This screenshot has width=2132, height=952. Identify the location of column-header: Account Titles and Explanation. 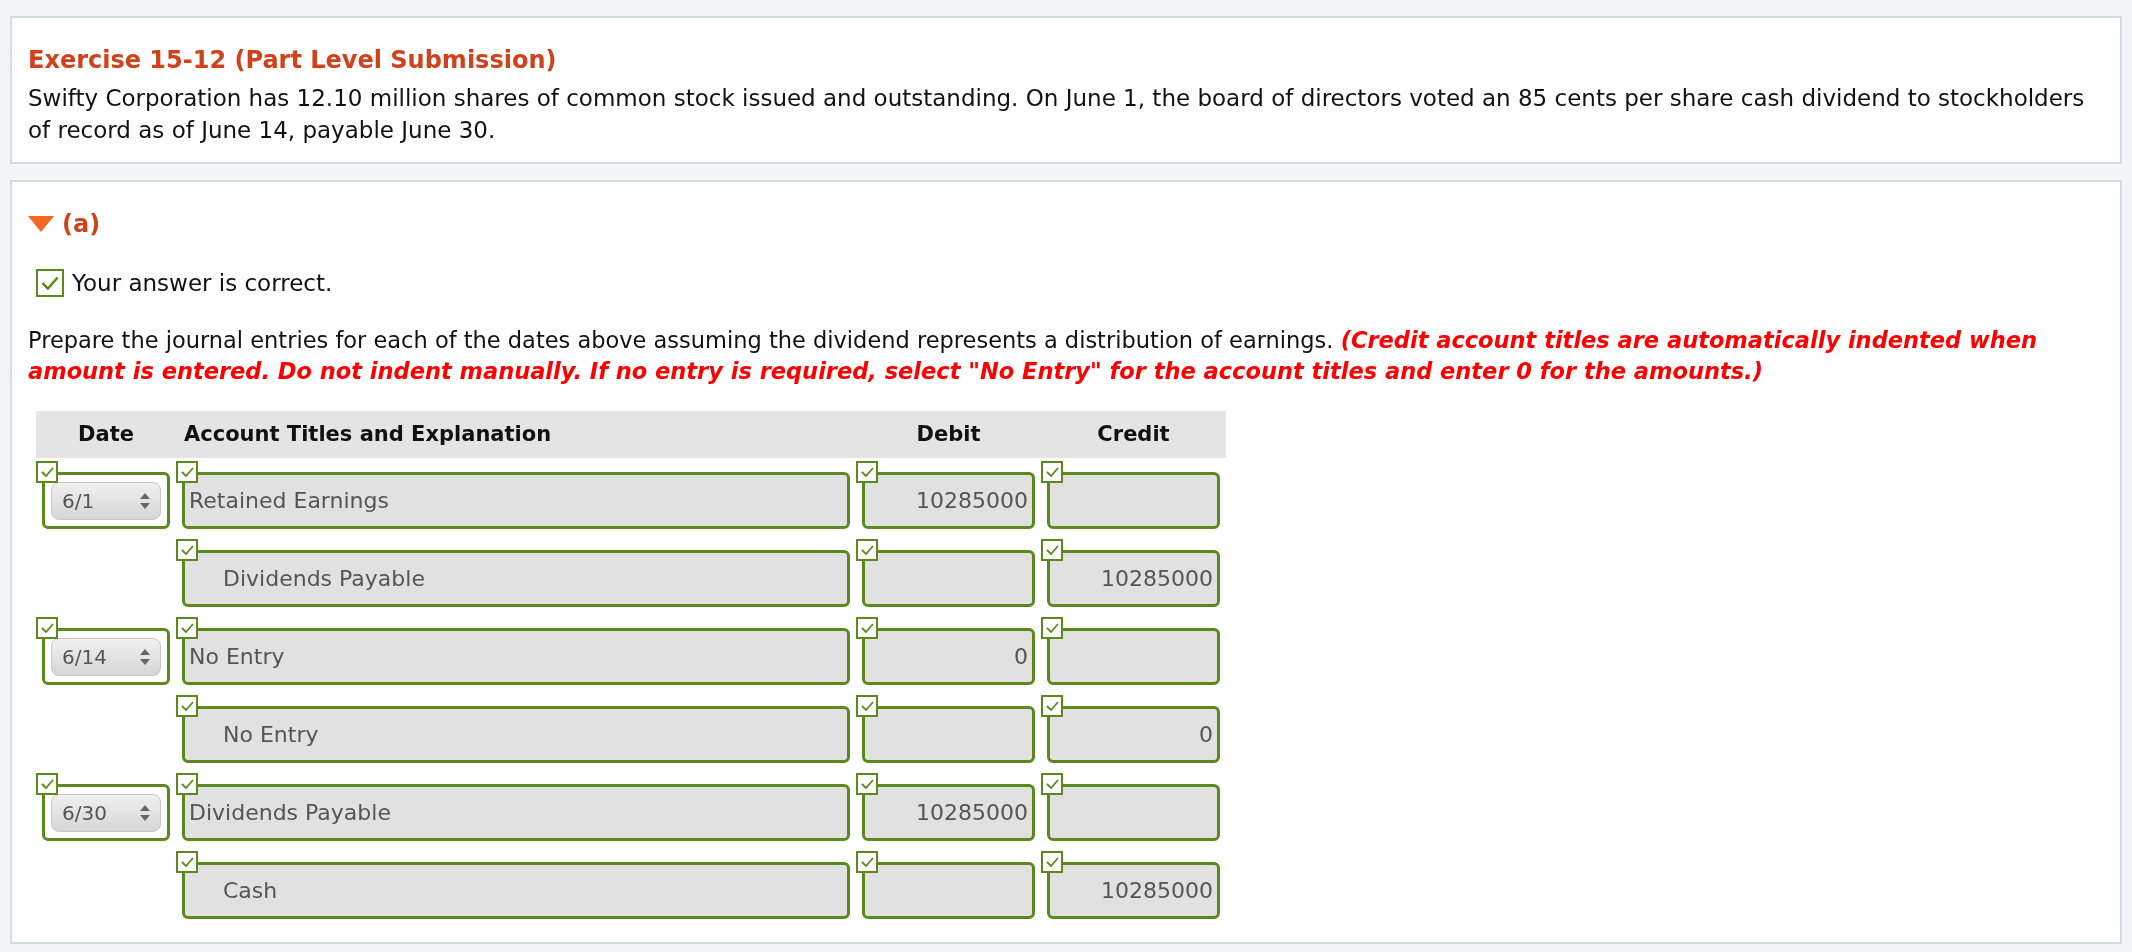
(368, 433).